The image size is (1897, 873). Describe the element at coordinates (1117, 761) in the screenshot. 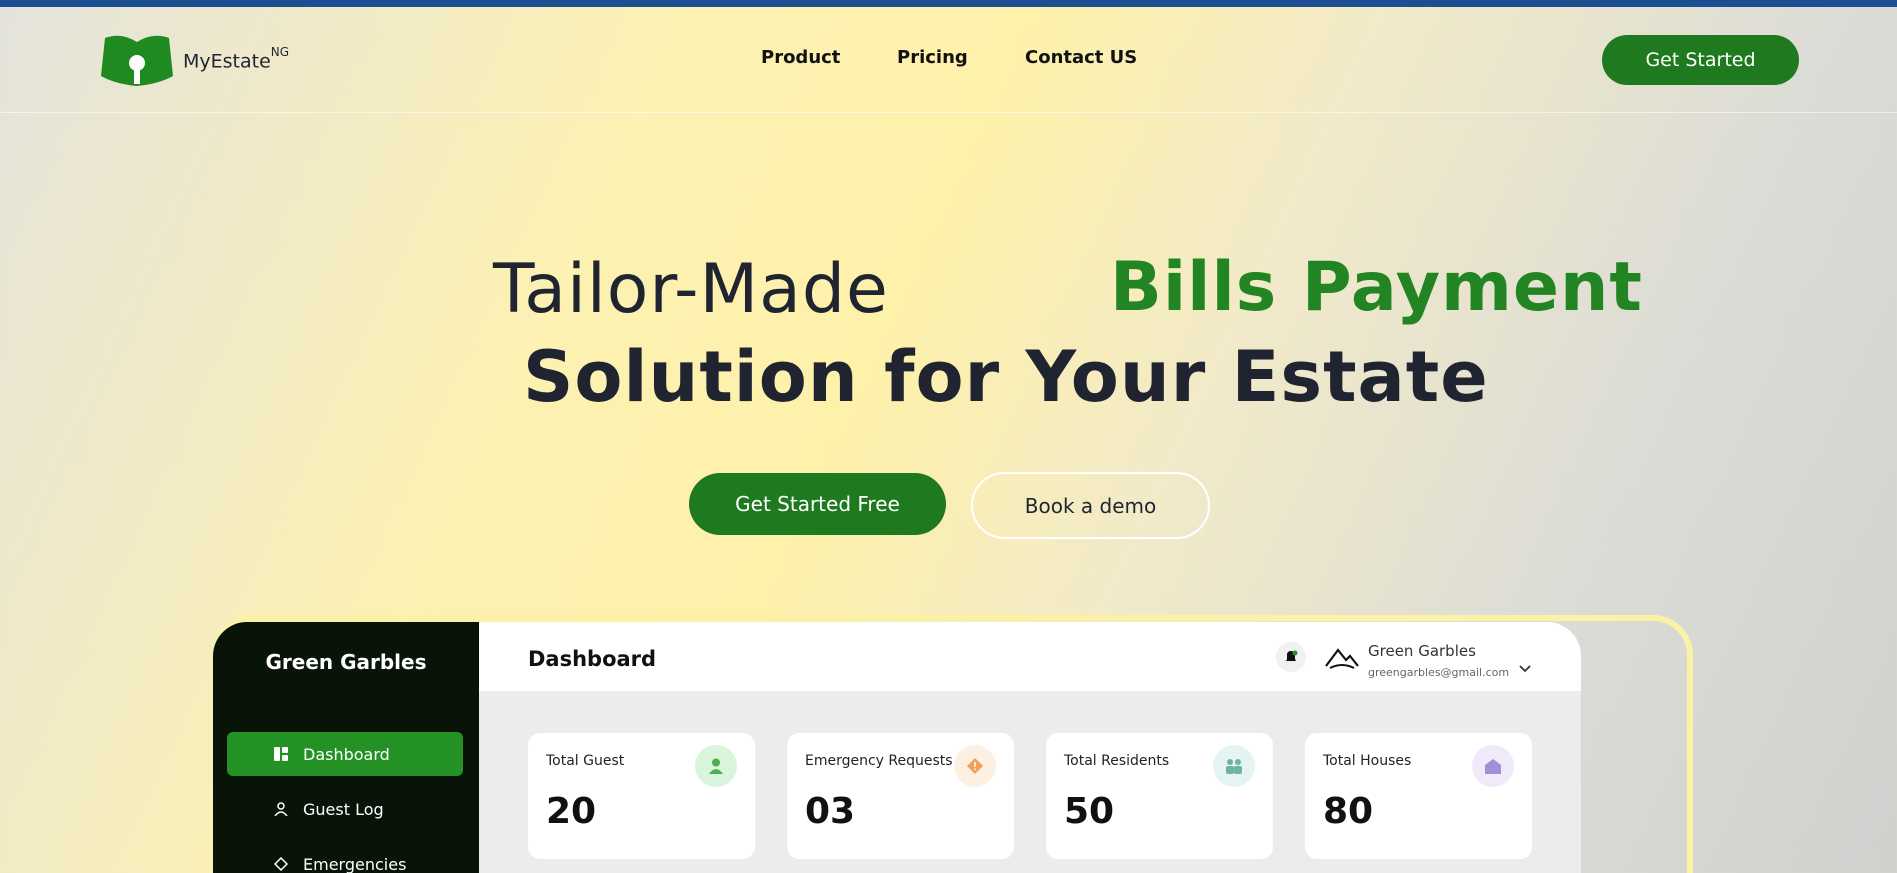

I see `card-label: Total Residents` at that location.